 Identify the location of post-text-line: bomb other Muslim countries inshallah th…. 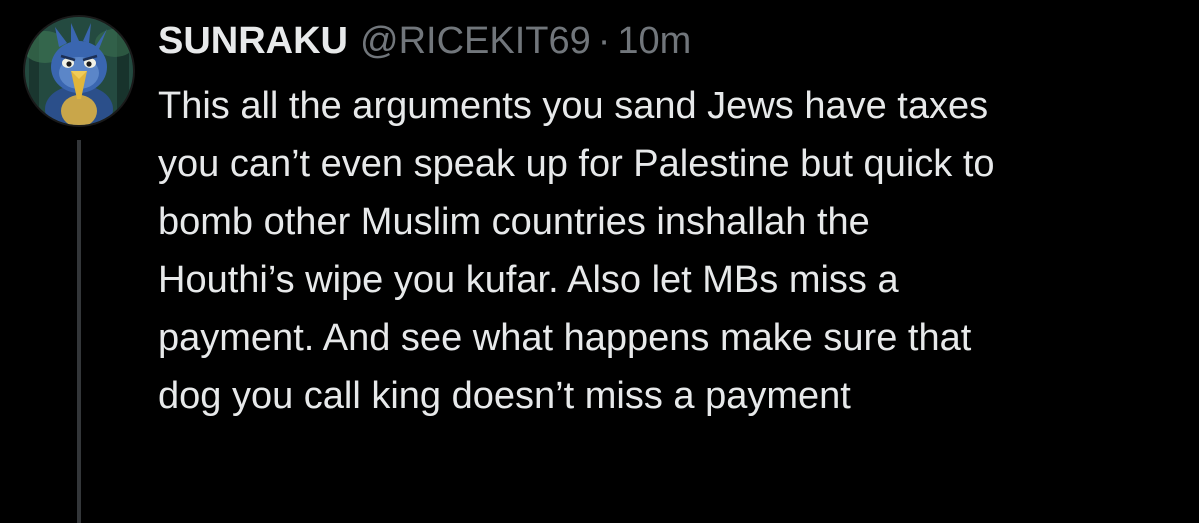
(514, 222).